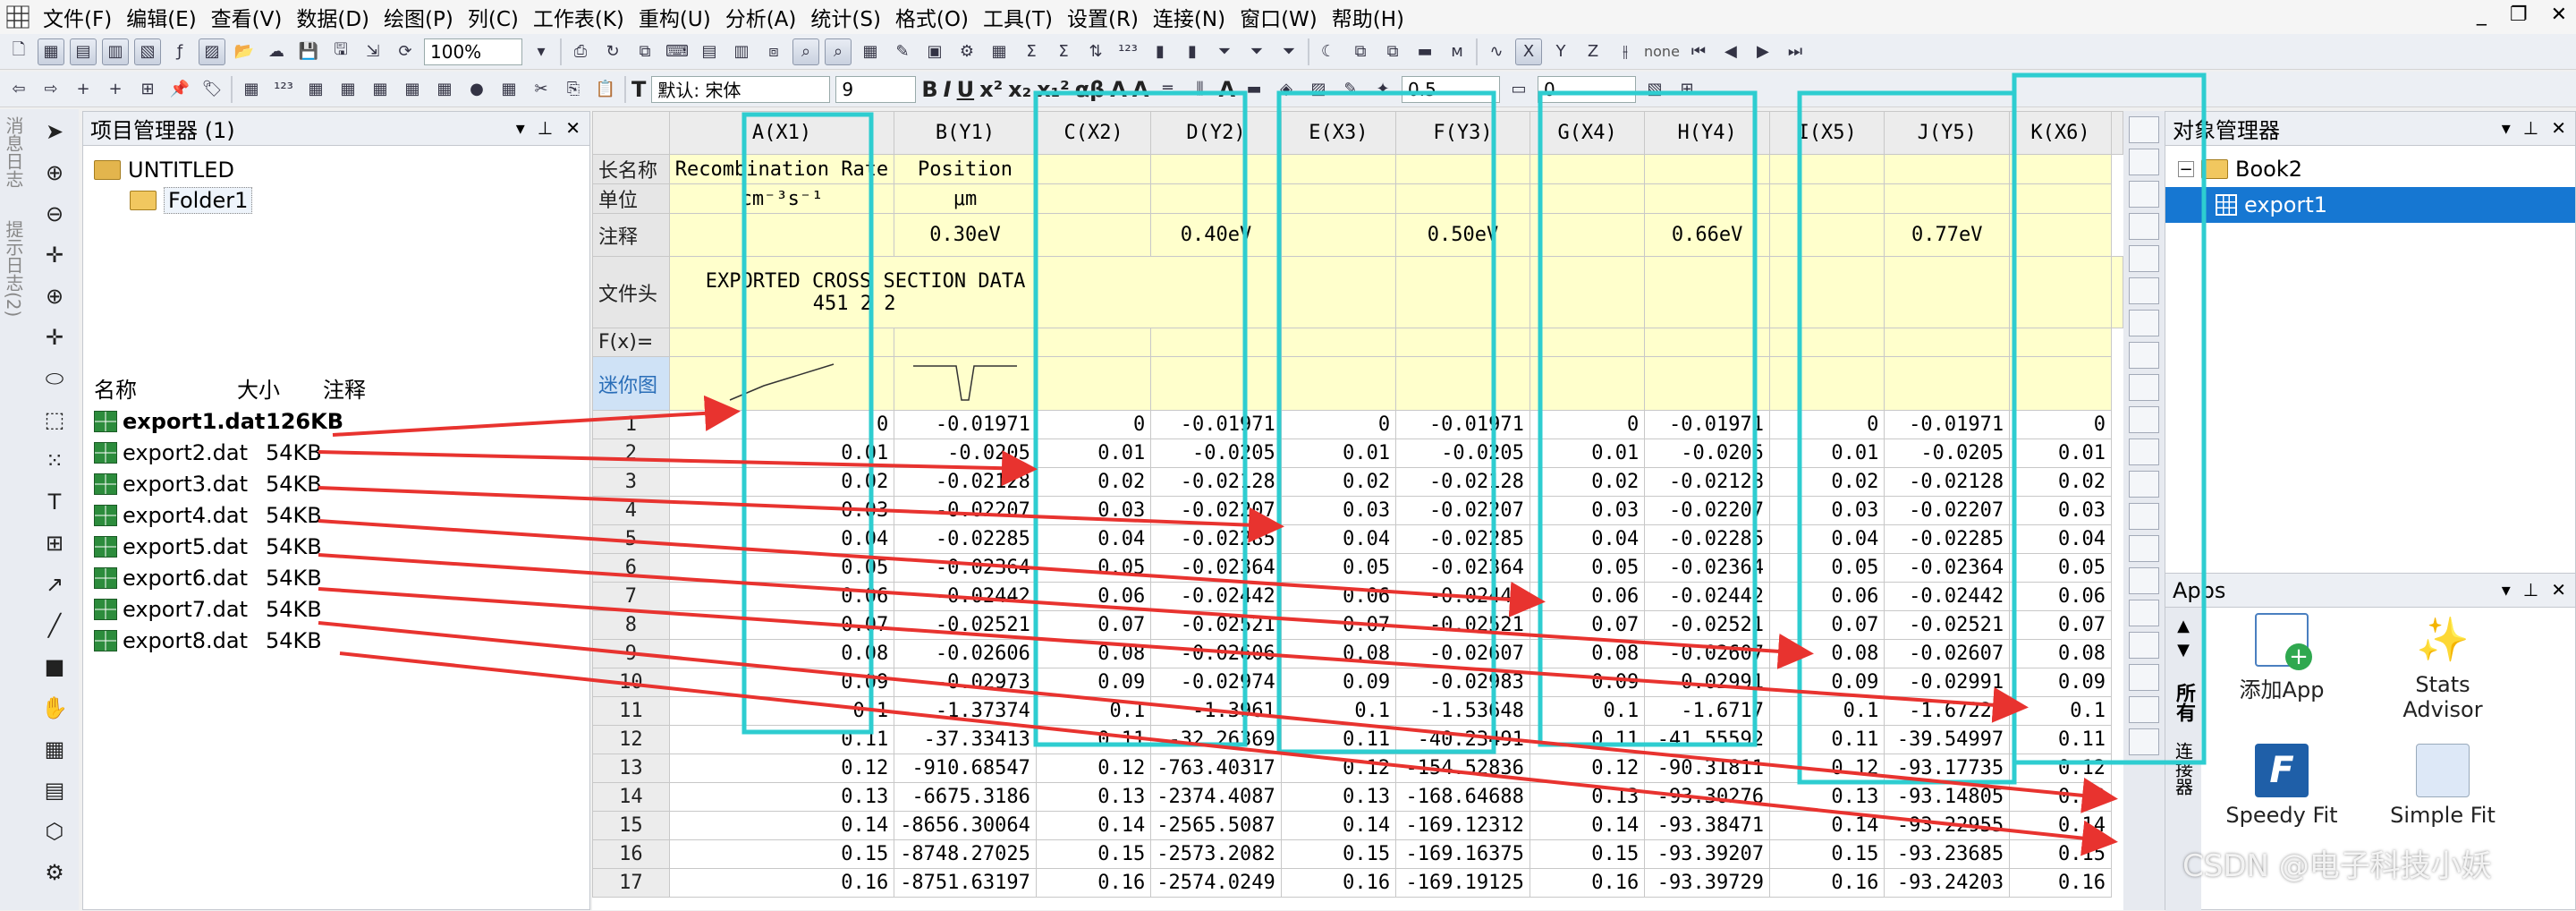  What do you see at coordinates (1254, 89) in the screenshot?
I see `line-style-icon: ▬` at bounding box center [1254, 89].